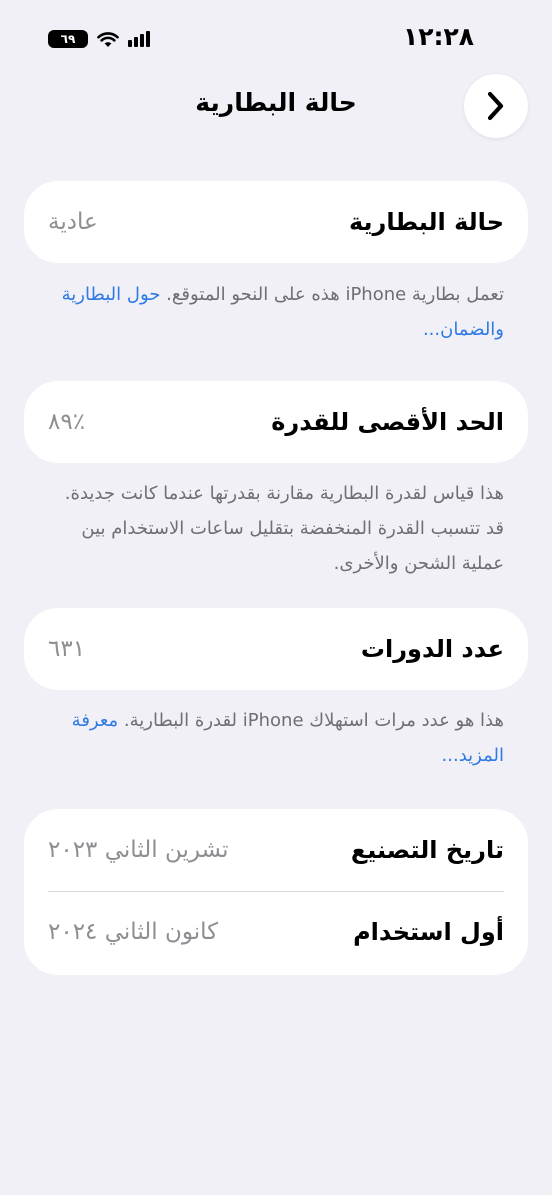 Image resolution: width=552 pixels, height=1195 pixels. What do you see at coordinates (138, 850) in the screenshot?
I see `manufacture-date-value: تشرين الثاني ٢٠٢٣` at bounding box center [138, 850].